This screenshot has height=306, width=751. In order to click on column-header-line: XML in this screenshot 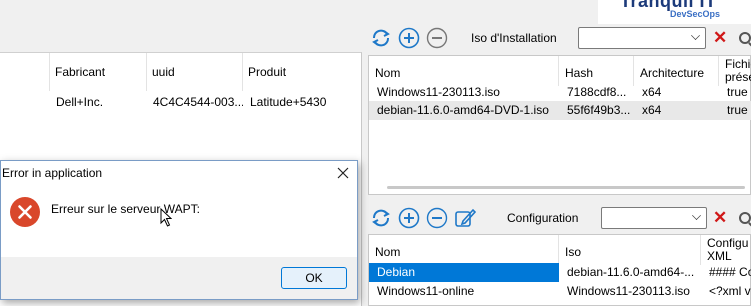, I will do `click(719, 256)`.